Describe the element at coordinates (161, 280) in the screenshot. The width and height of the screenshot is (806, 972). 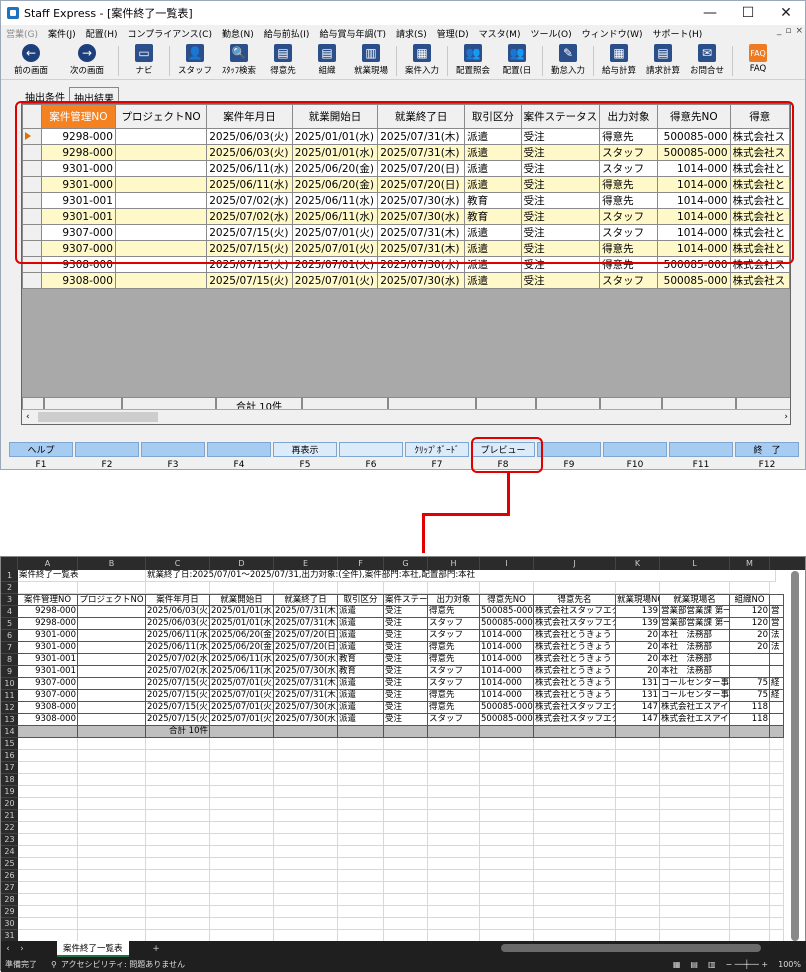
I see `table-cell` at that location.